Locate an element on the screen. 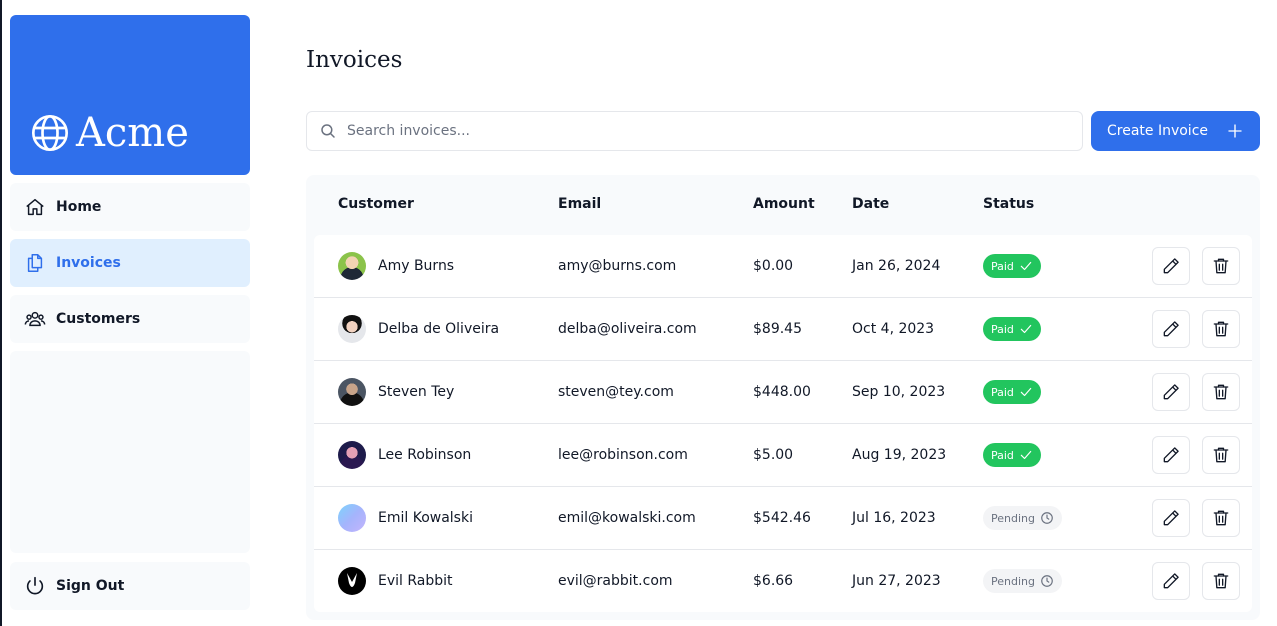  window-edge is located at coordinates (1, 313).